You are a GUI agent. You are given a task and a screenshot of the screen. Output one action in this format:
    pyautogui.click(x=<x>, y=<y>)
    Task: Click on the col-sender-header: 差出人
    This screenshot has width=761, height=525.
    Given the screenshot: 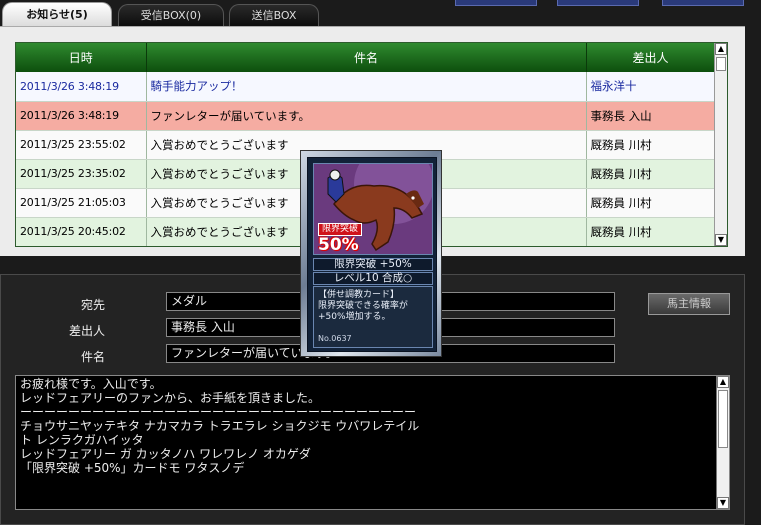 What is the action you would take?
    pyautogui.click(x=651, y=57)
    